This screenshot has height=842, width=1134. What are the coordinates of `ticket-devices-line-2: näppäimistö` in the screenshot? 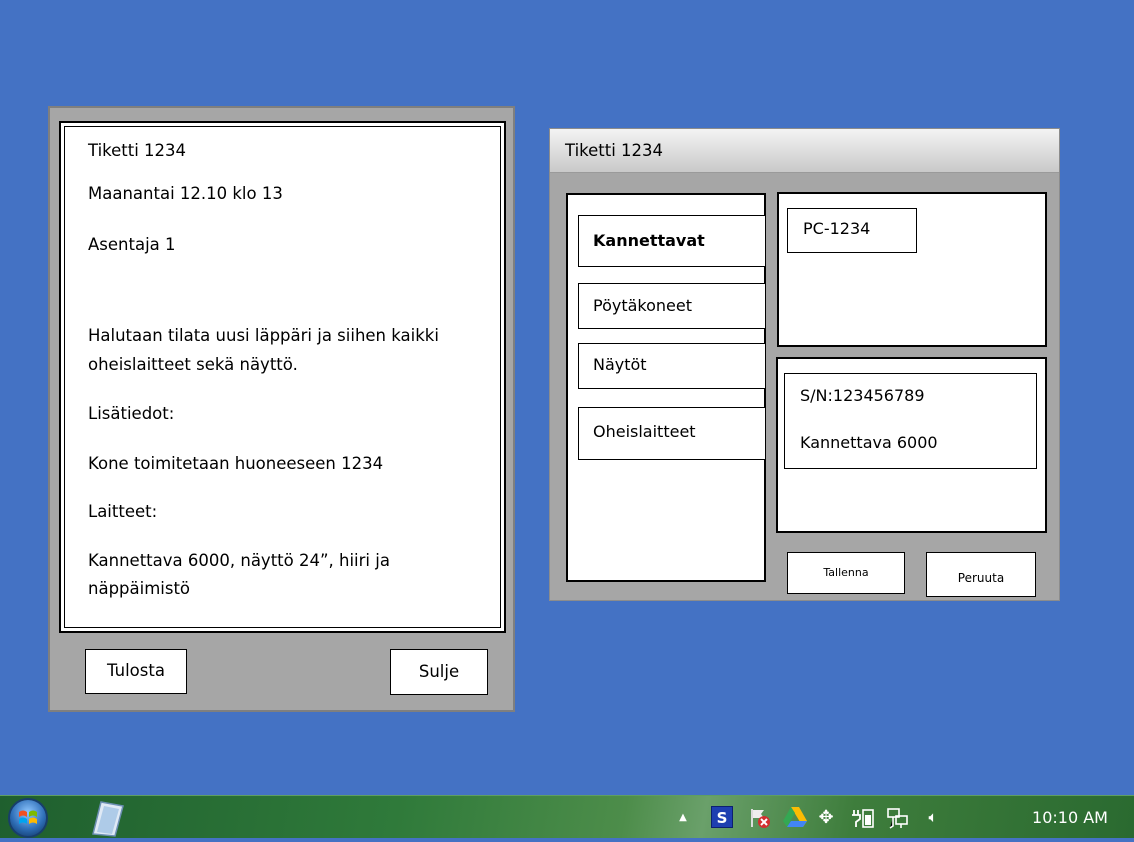 It's located at (139, 588).